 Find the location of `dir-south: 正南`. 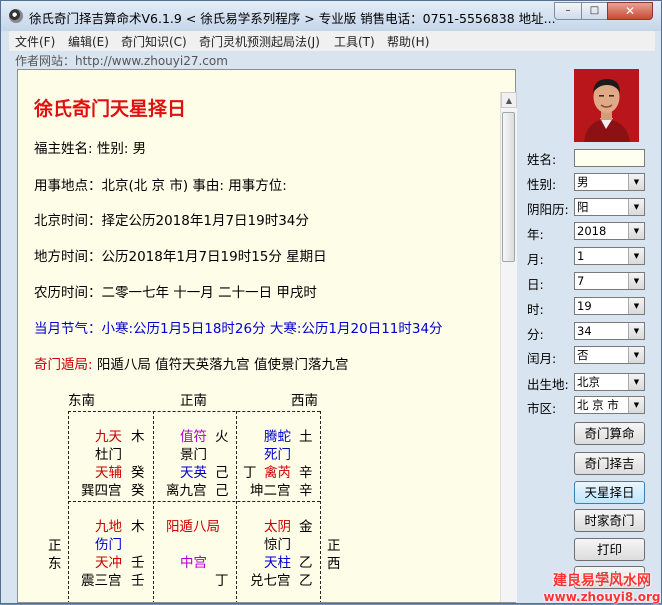

dir-south: 正南 is located at coordinates (193, 401).